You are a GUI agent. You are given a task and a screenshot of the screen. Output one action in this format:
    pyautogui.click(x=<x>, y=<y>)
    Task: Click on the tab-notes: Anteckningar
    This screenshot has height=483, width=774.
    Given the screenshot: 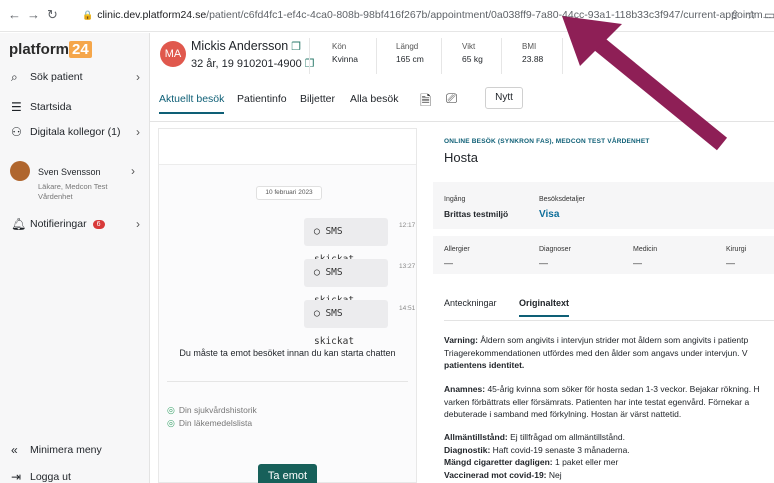 What is the action you would take?
    pyautogui.click(x=470, y=303)
    